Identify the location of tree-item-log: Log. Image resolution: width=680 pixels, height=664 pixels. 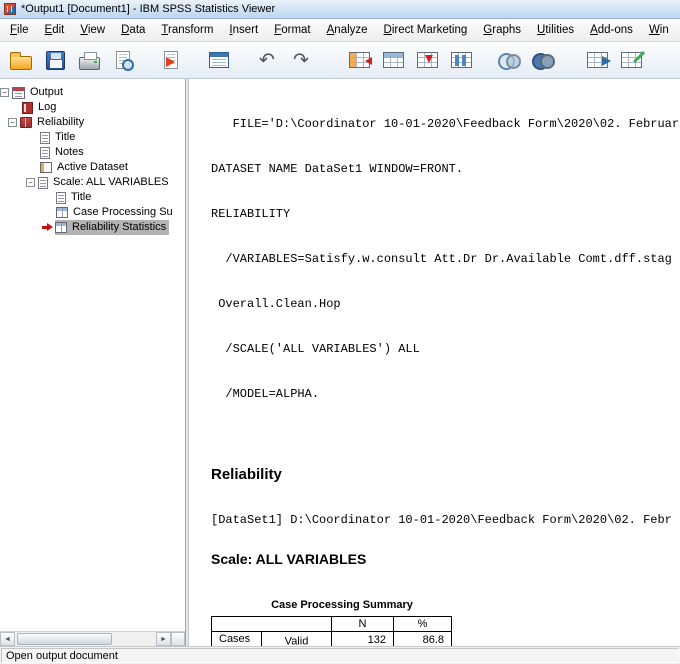
(92, 107).